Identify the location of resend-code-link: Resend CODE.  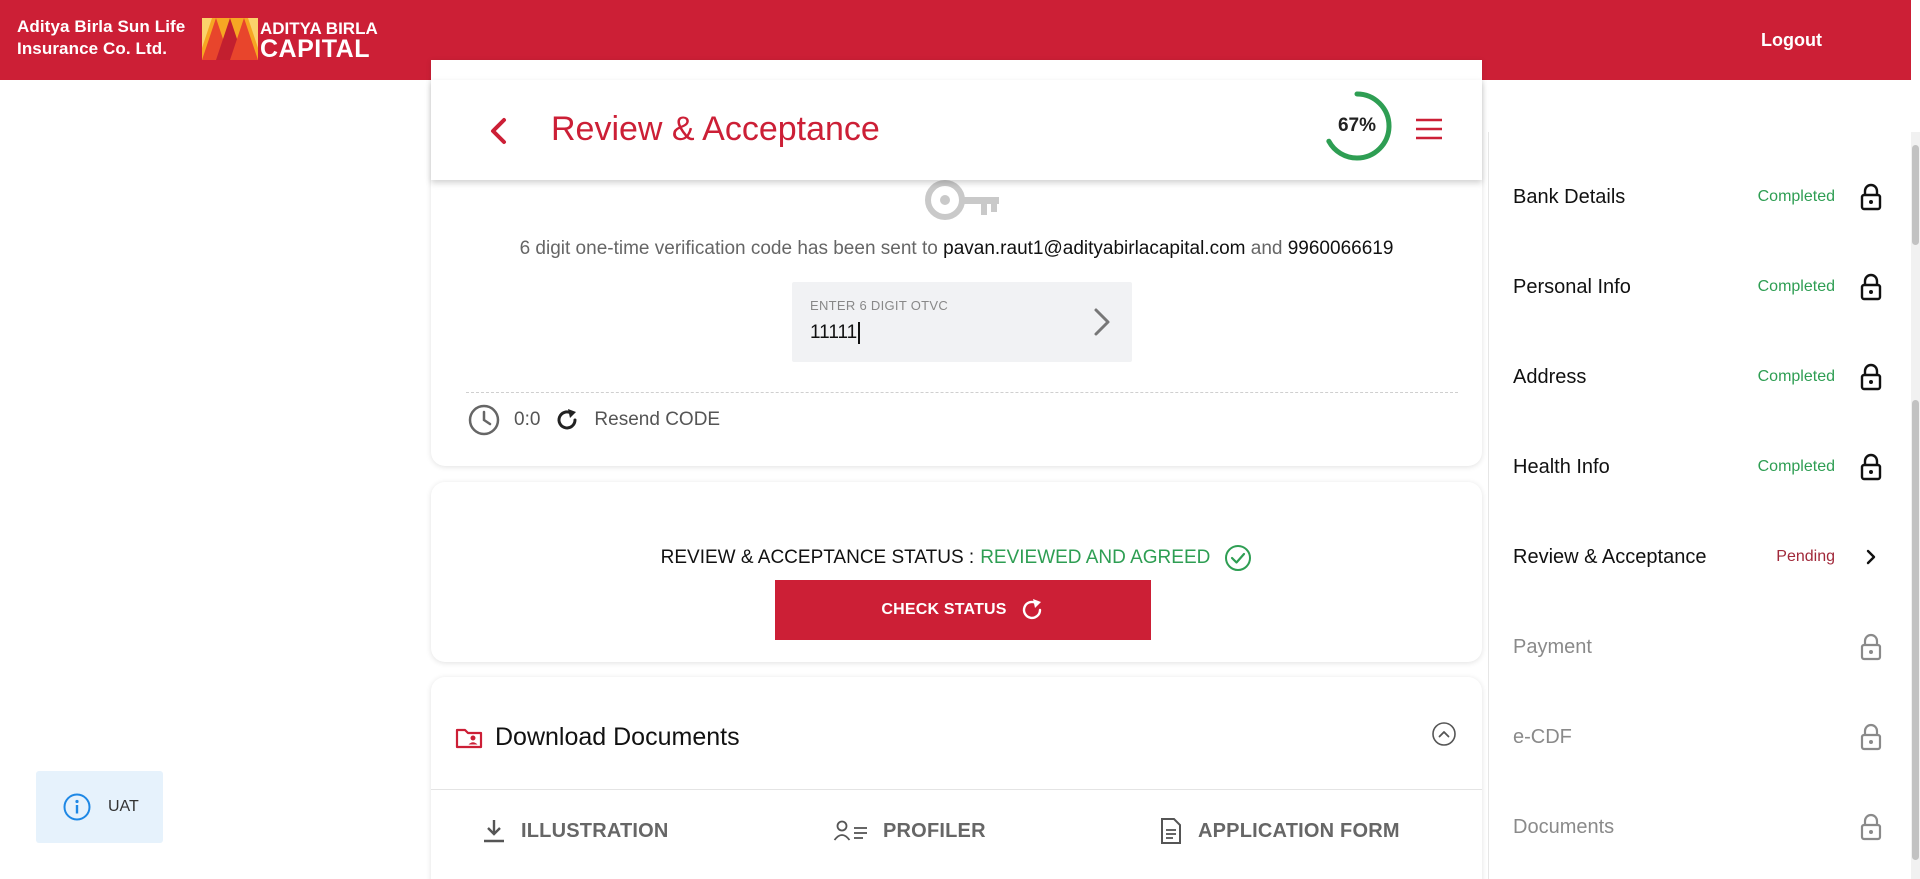
(657, 420).